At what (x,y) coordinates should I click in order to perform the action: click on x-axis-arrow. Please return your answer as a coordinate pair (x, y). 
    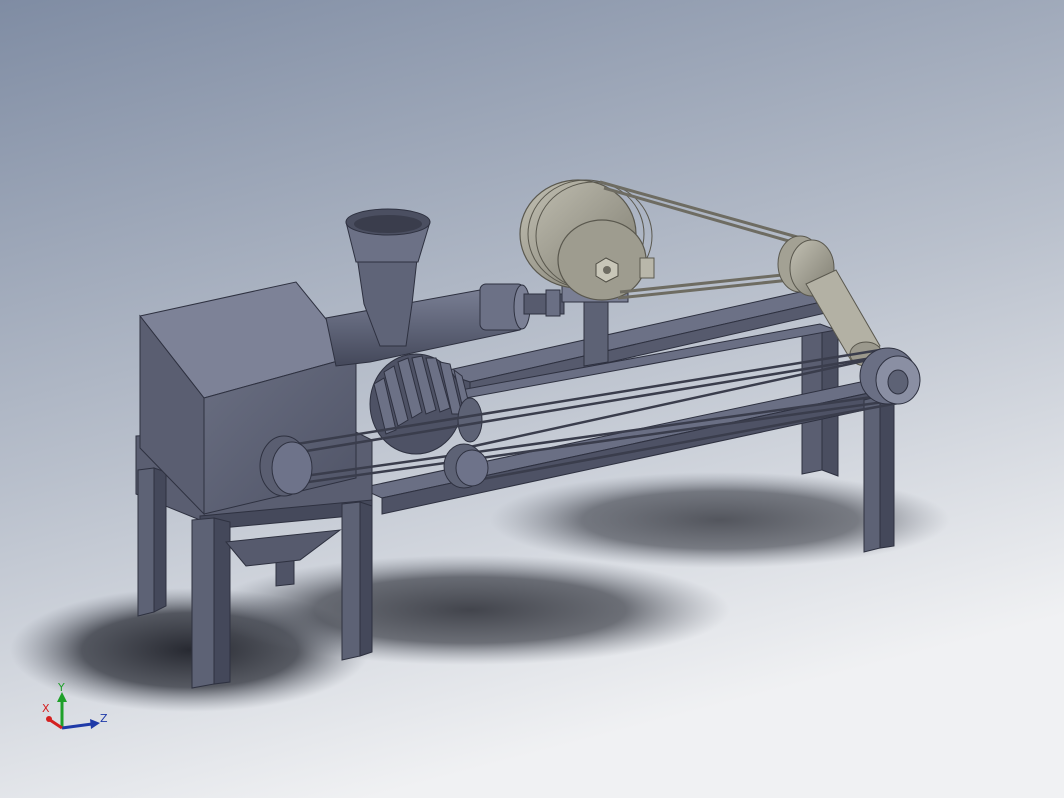
    Looking at the image, I should click on (56, 724).